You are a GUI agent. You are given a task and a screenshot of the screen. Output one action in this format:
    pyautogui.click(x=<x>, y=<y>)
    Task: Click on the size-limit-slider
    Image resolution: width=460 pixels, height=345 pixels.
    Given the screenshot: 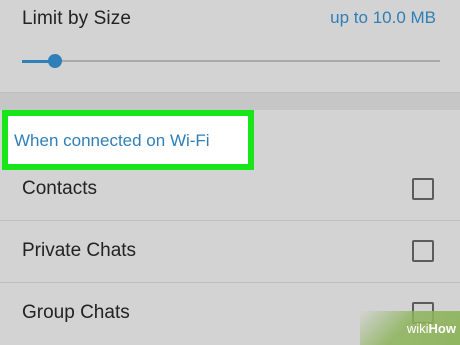 What is the action you would take?
    pyautogui.click(x=231, y=61)
    